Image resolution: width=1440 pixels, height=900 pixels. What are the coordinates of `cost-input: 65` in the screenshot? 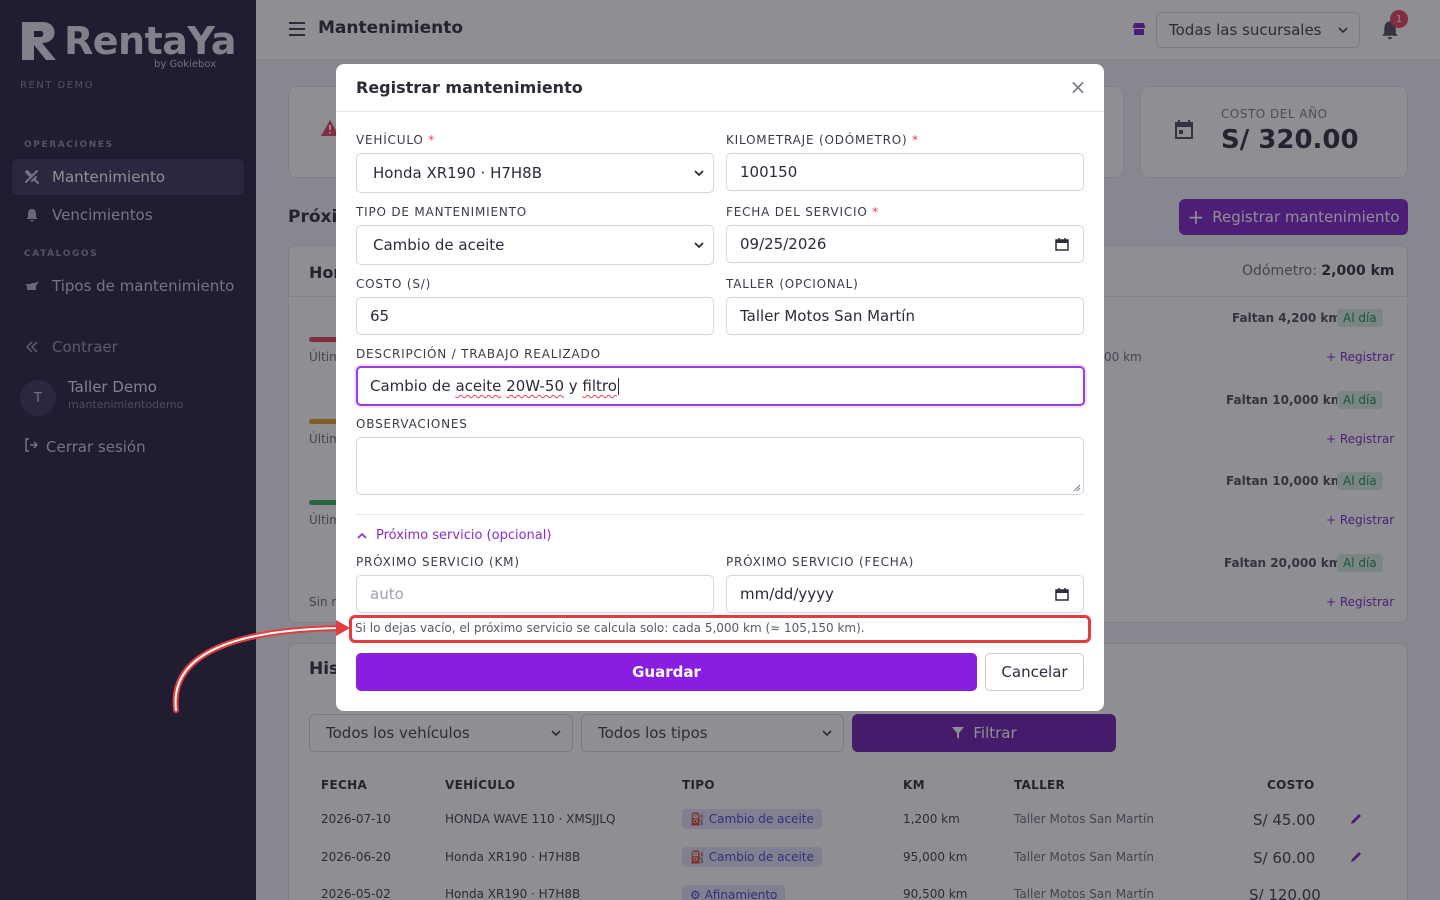 It's located at (535, 316).